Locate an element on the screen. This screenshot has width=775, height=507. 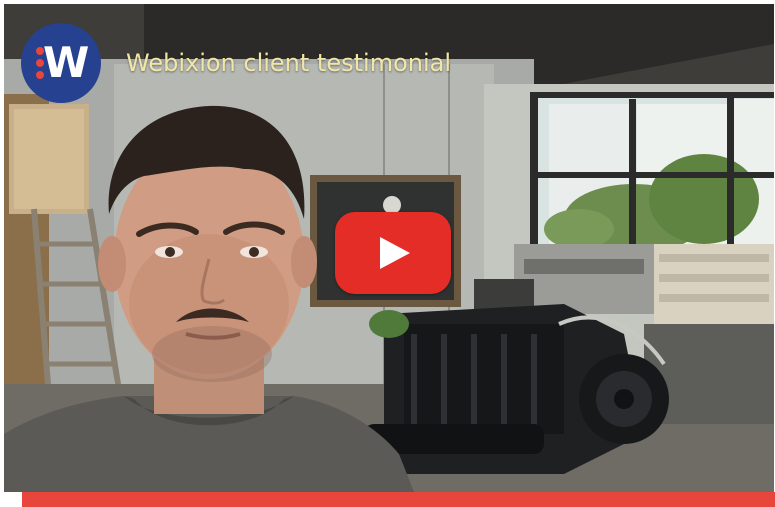
logo-letter: W is located at coordinates (66, 62).